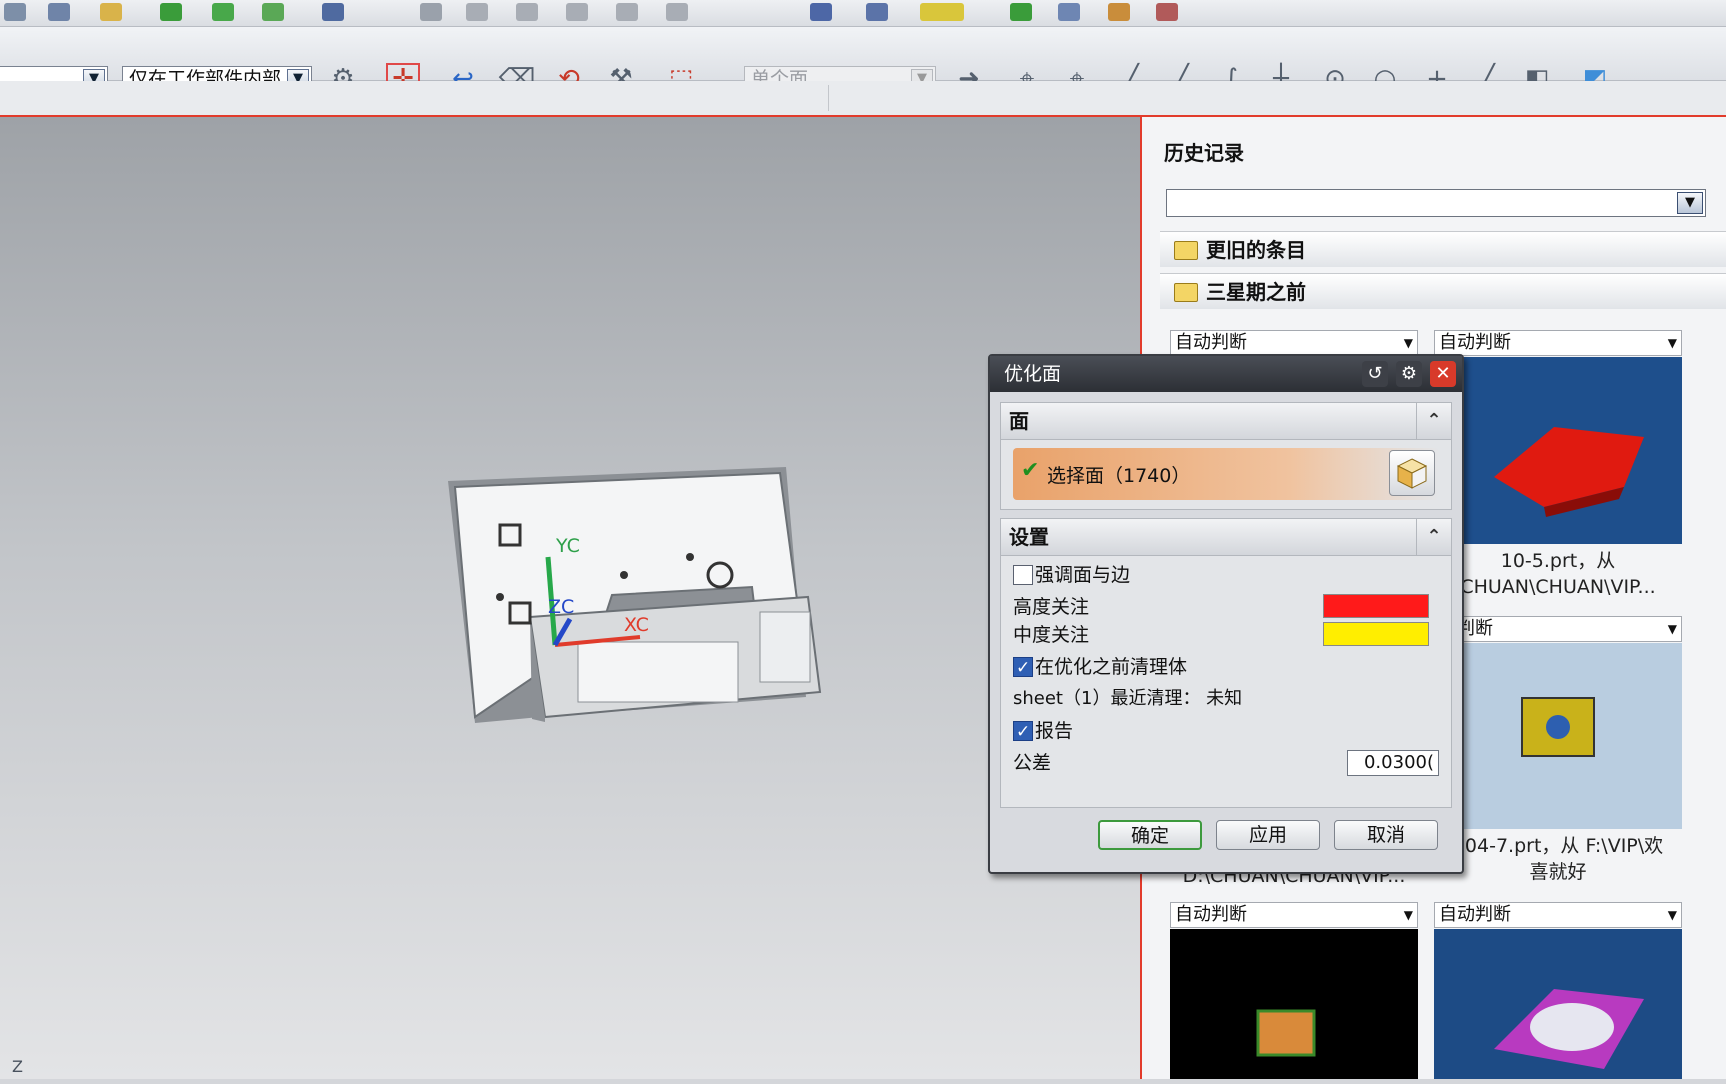 The width and height of the screenshot is (1726, 1084). What do you see at coordinates (1393, 763) in the screenshot?
I see `tolerance-input: 0.0300(` at bounding box center [1393, 763].